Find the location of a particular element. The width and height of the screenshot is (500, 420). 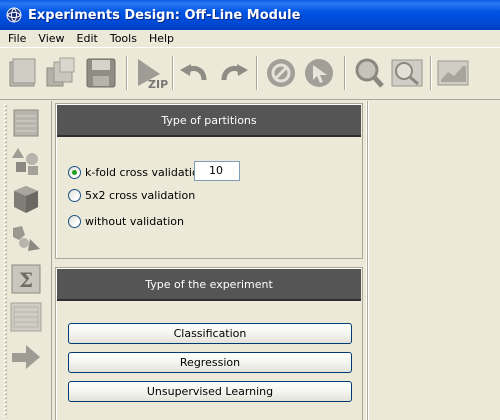

connection-arrow-icon is located at coordinates (26, 357).